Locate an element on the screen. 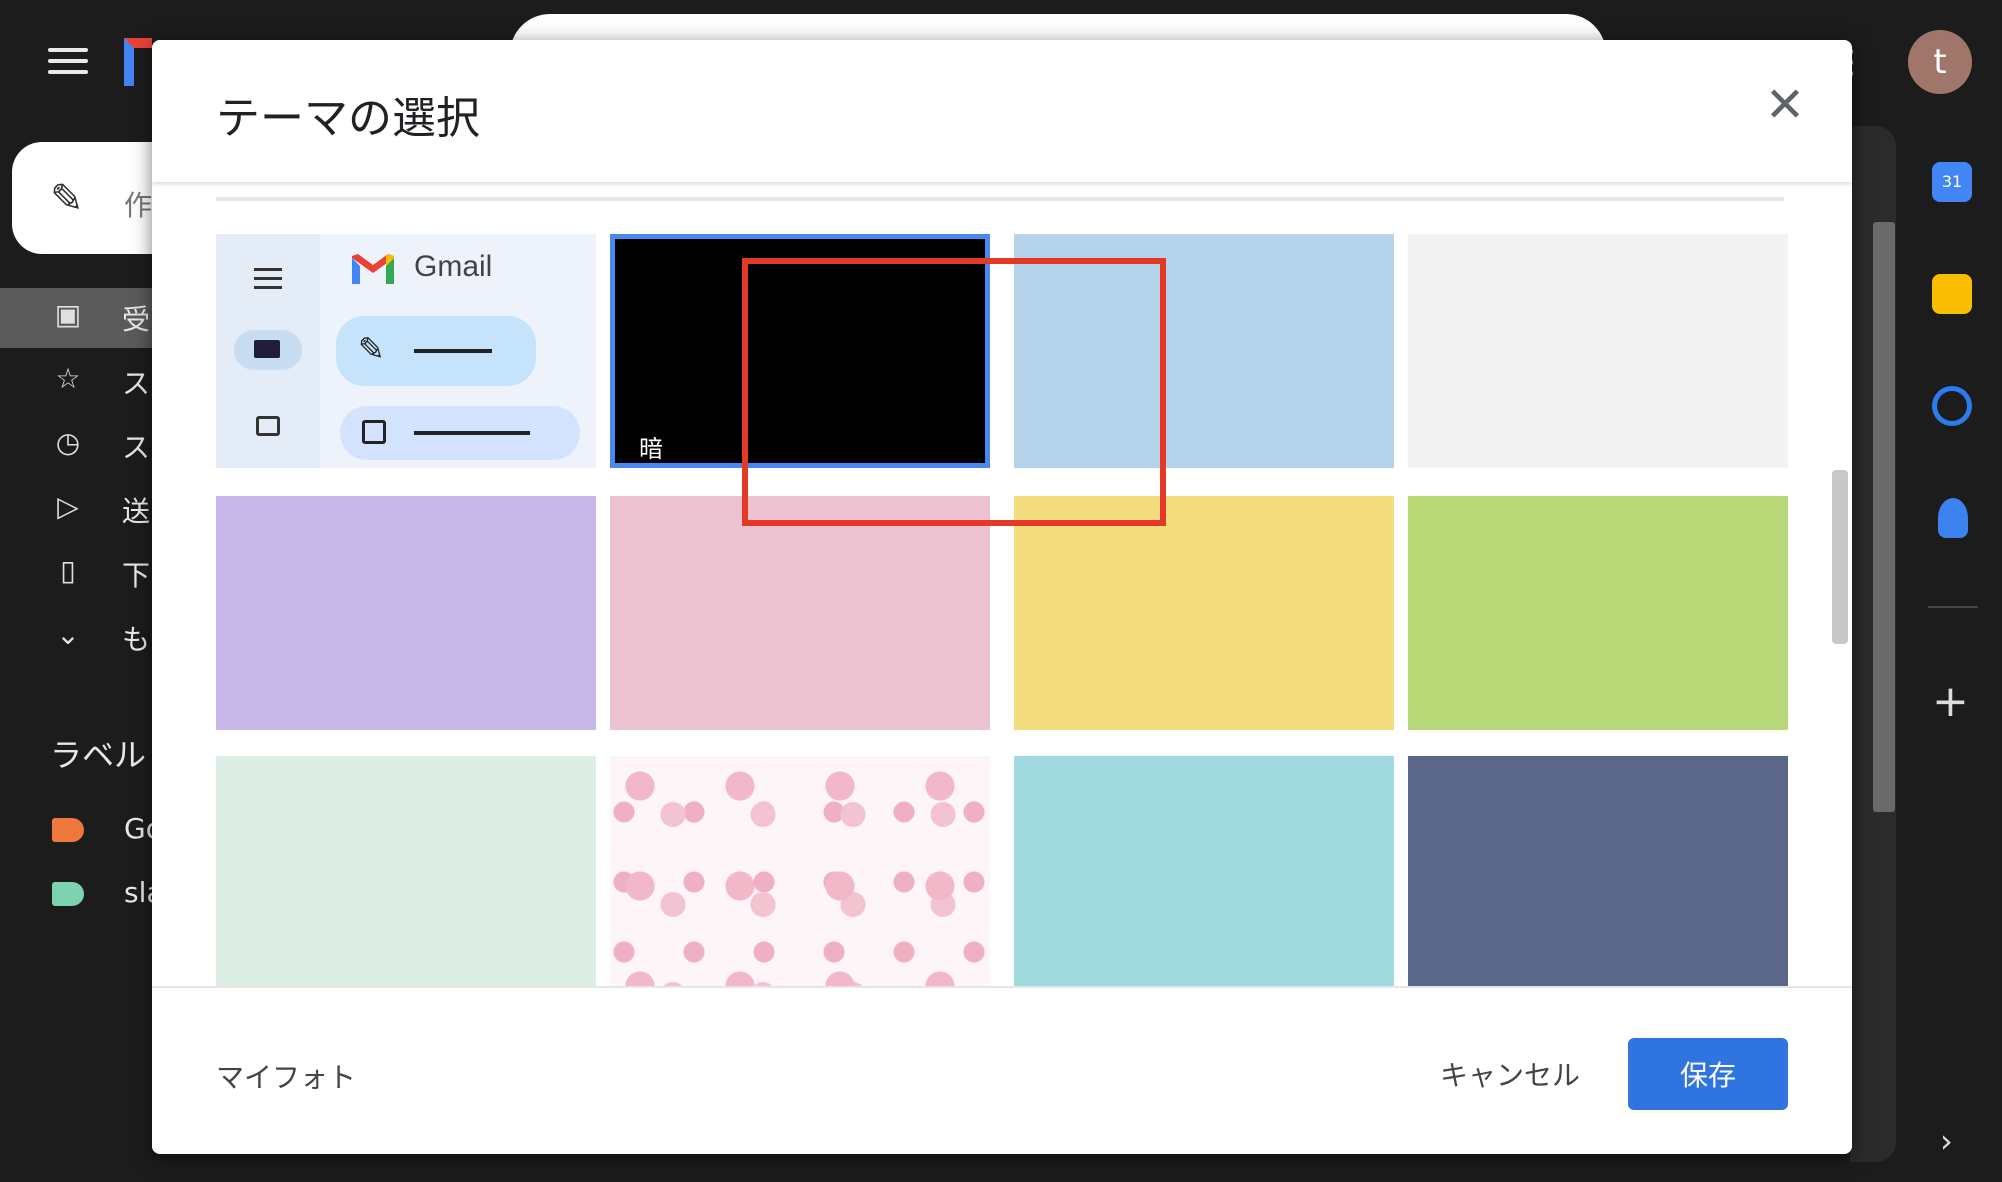 This screenshot has width=2002, height=1182. calendar-icon: 31 is located at coordinates (1952, 182).